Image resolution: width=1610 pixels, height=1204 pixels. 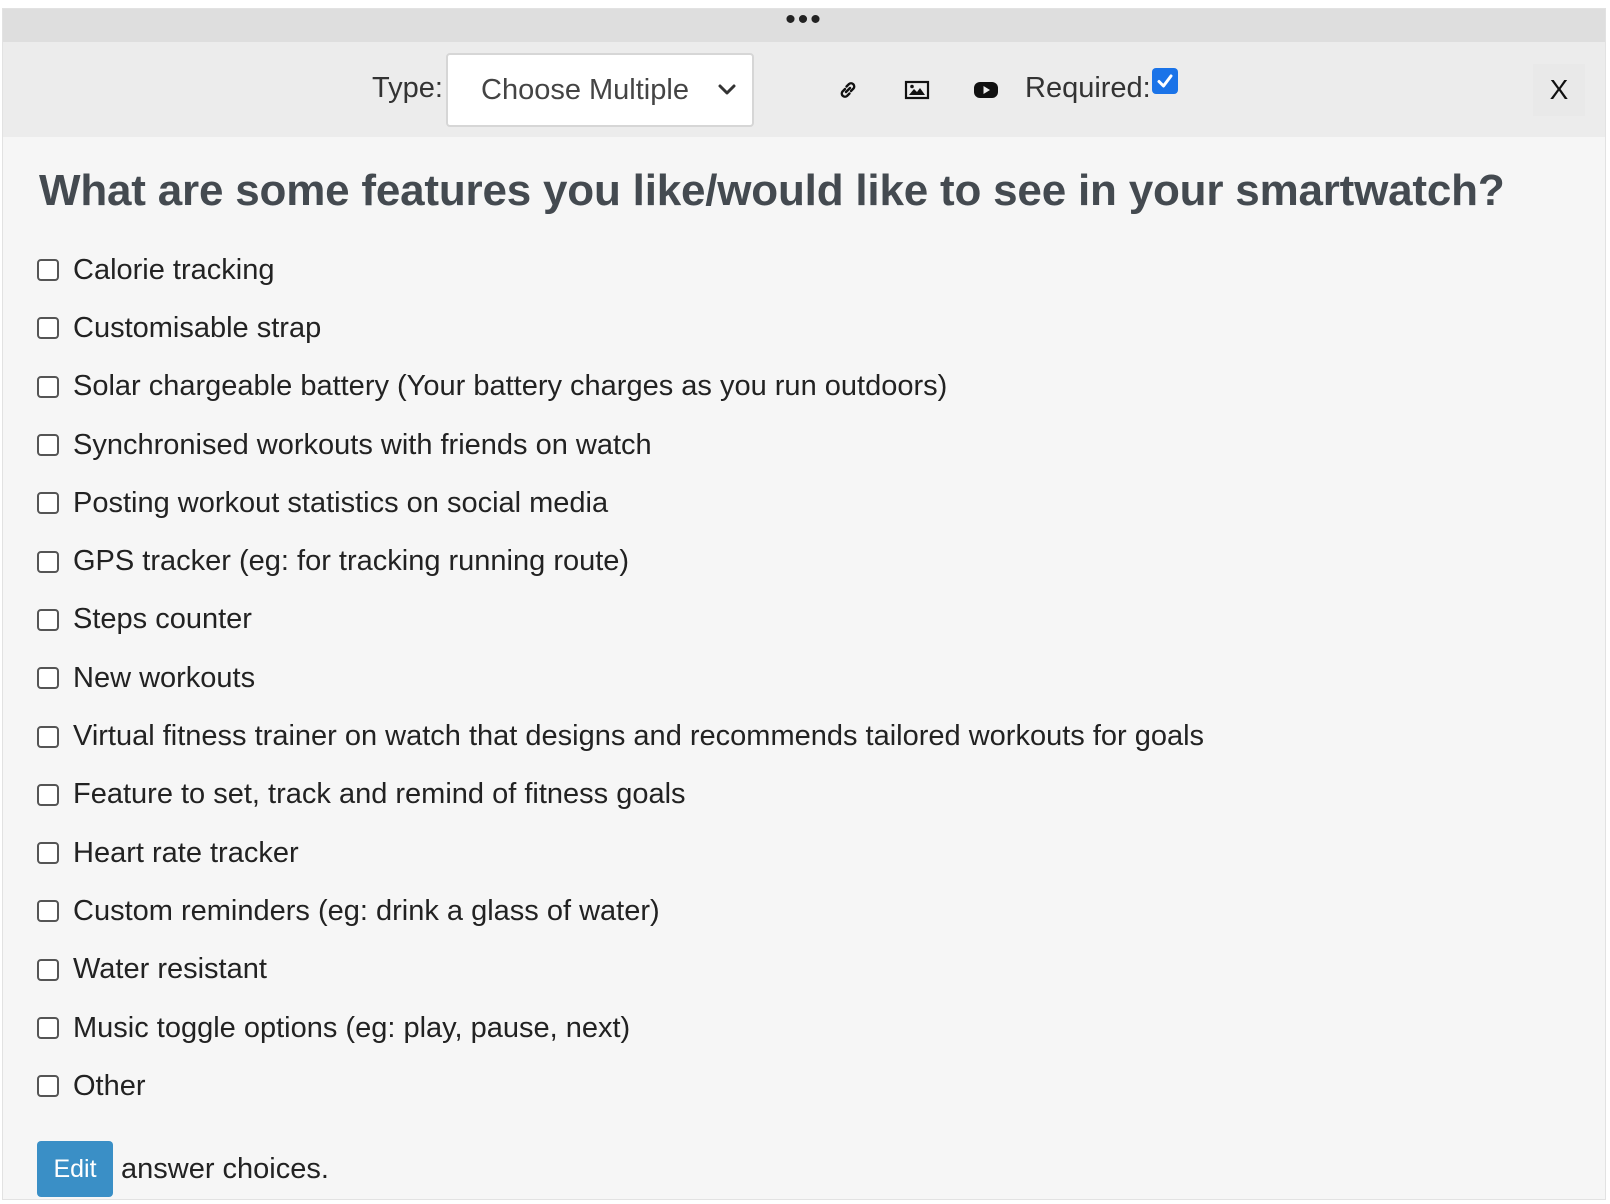 I want to click on choice-item: Heart rate tracker, so click(x=620, y=853).